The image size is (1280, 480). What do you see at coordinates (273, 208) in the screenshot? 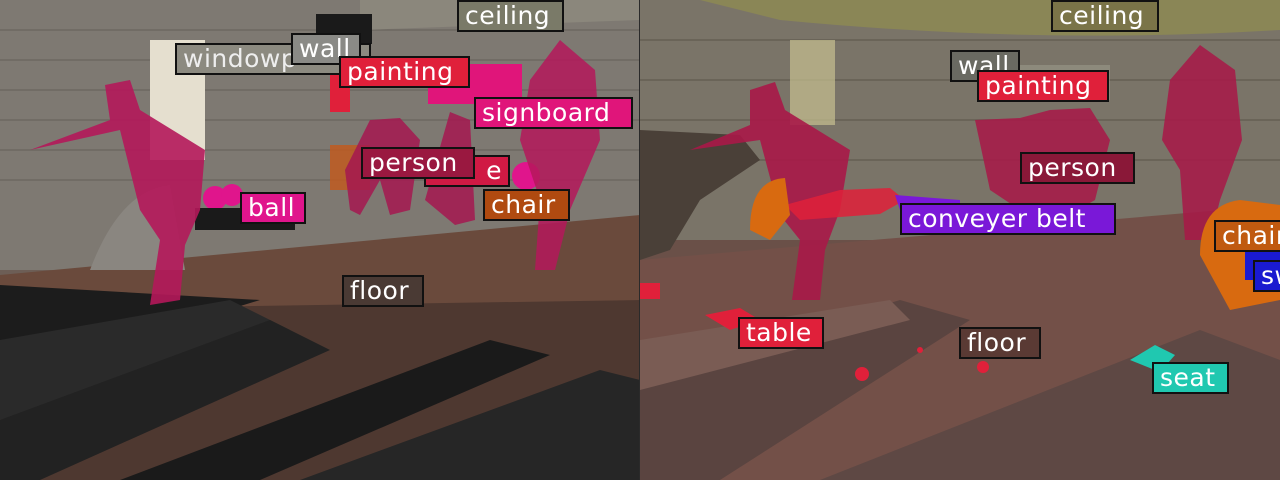
I see `ball-label: ball` at bounding box center [273, 208].